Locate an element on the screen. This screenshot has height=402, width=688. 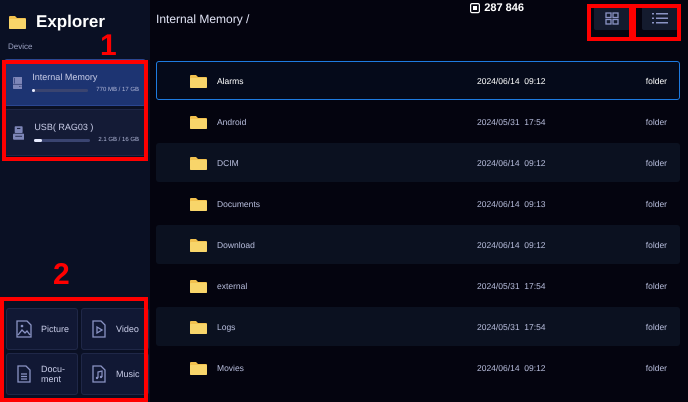
app-title: Explorer is located at coordinates (70, 22).